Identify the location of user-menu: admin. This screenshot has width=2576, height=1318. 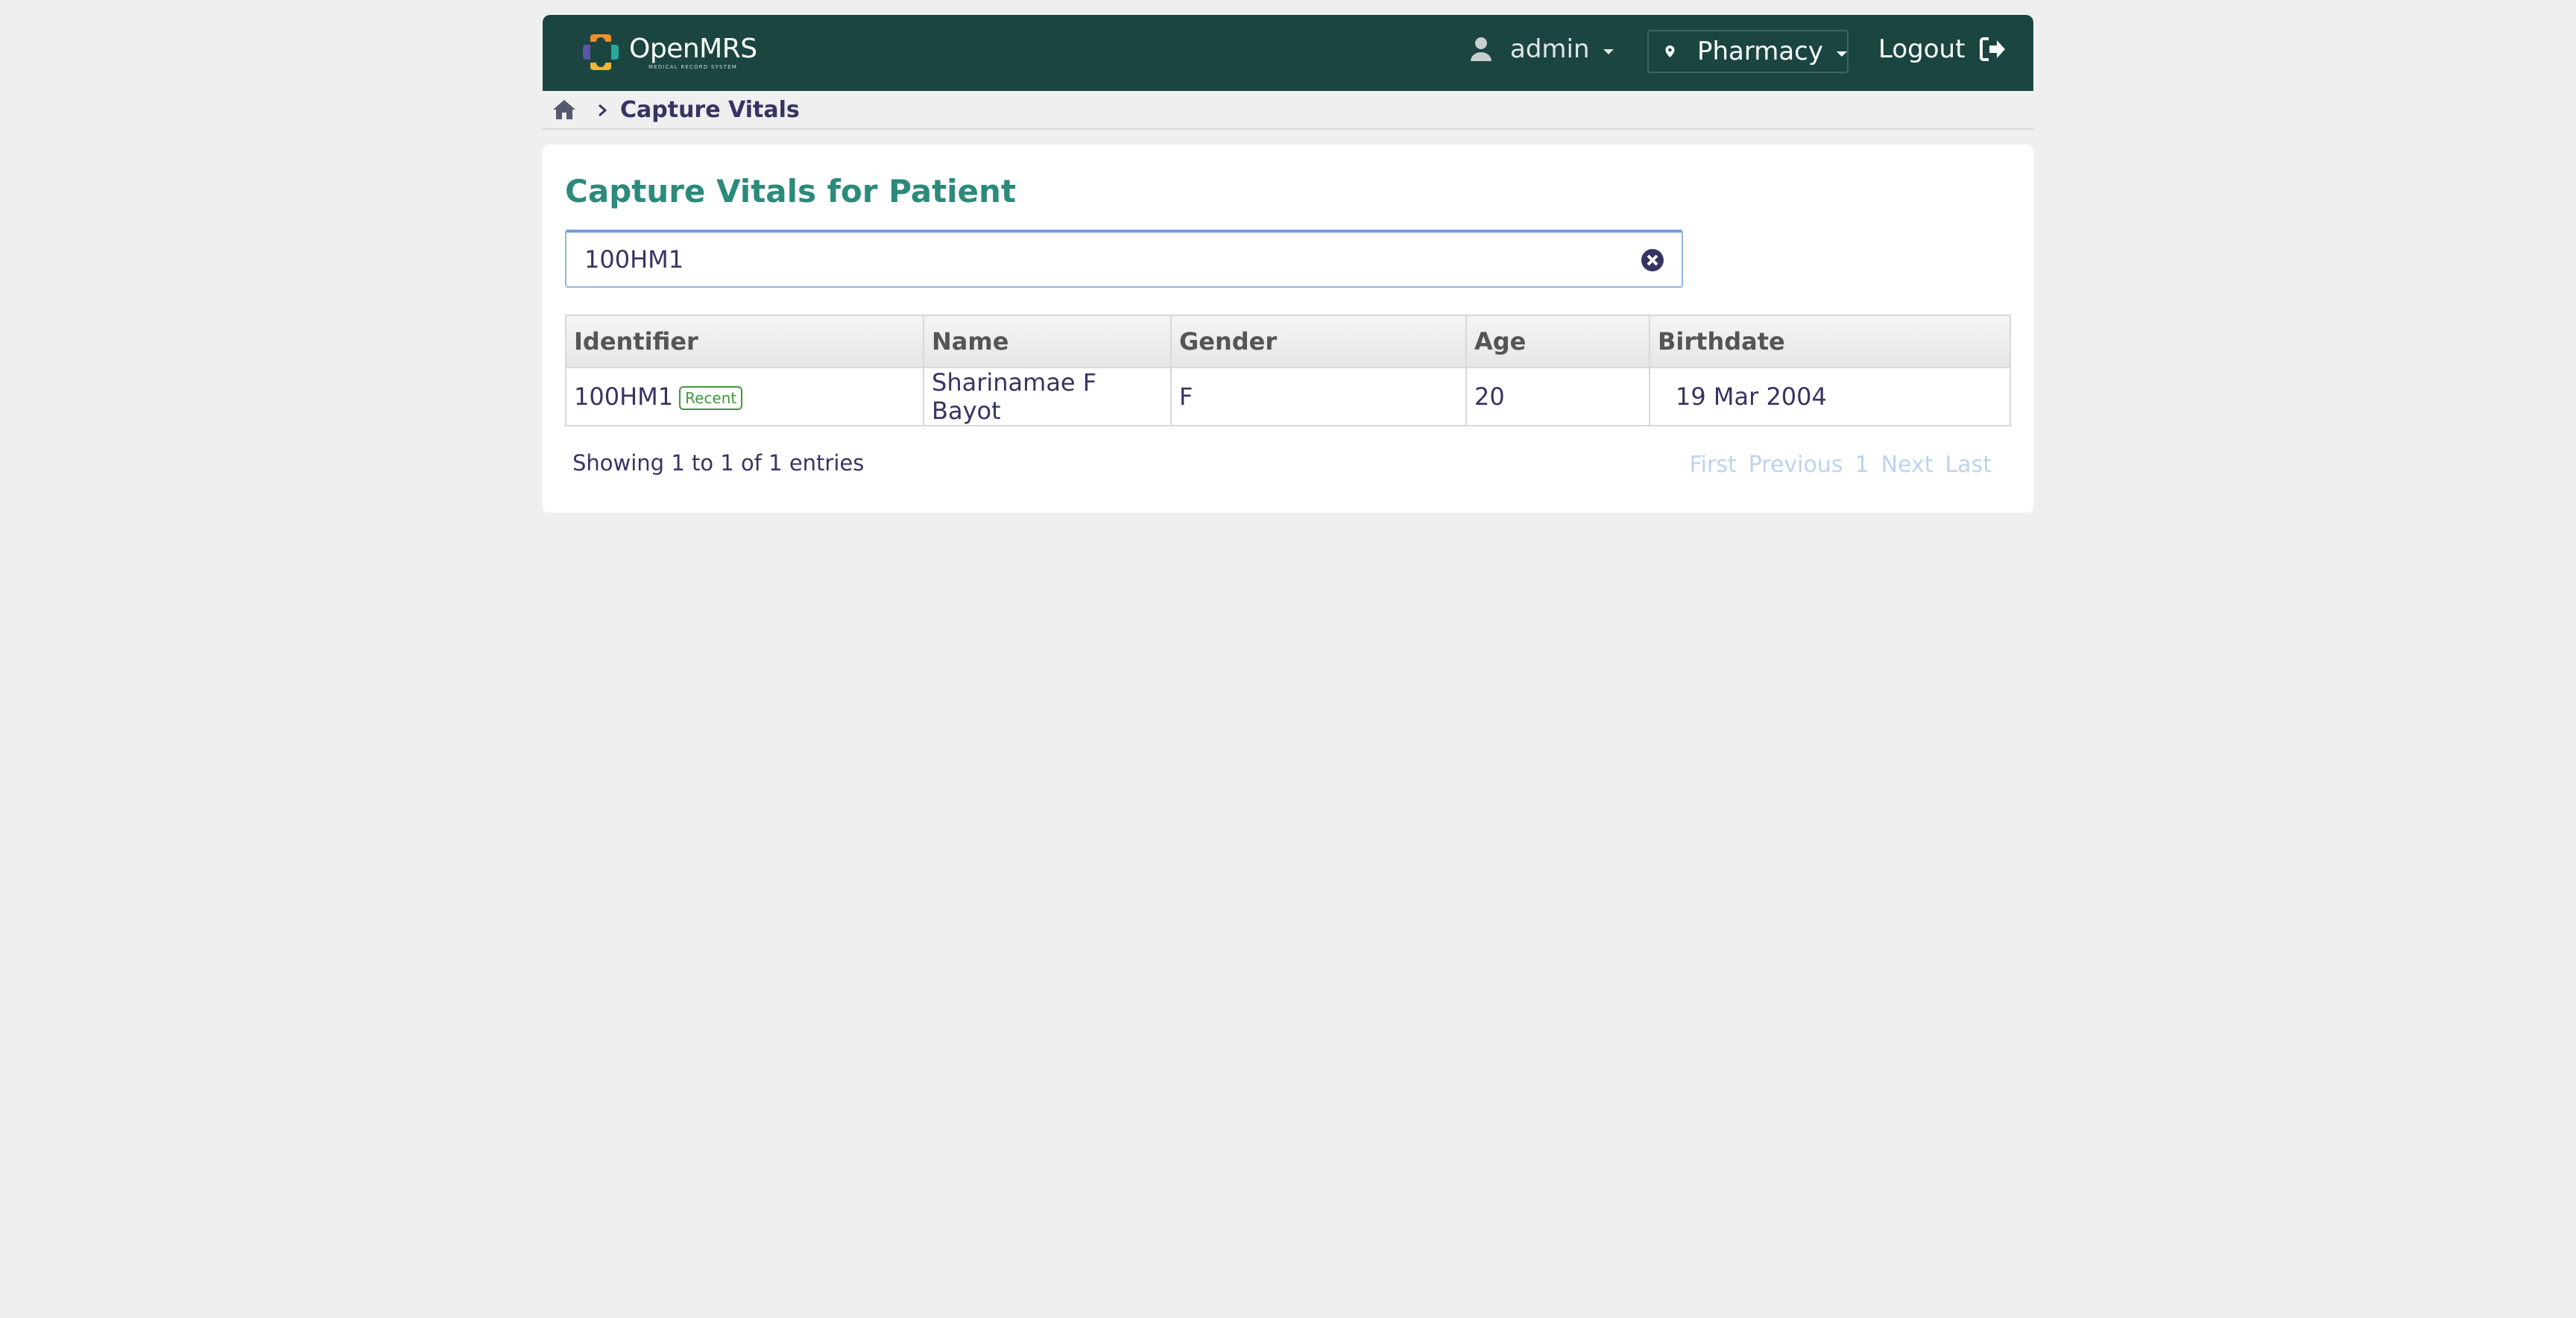
(1542, 49).